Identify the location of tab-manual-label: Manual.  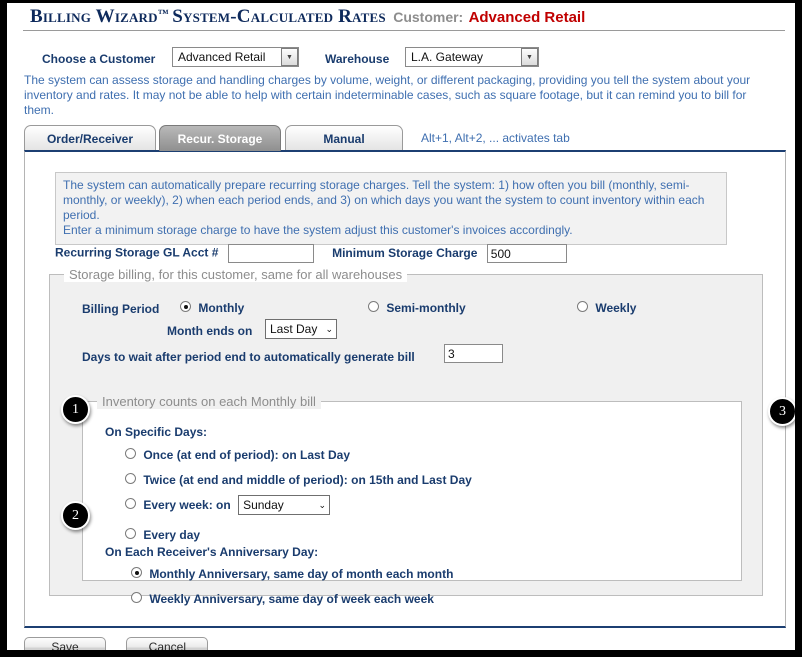
(344, 138).